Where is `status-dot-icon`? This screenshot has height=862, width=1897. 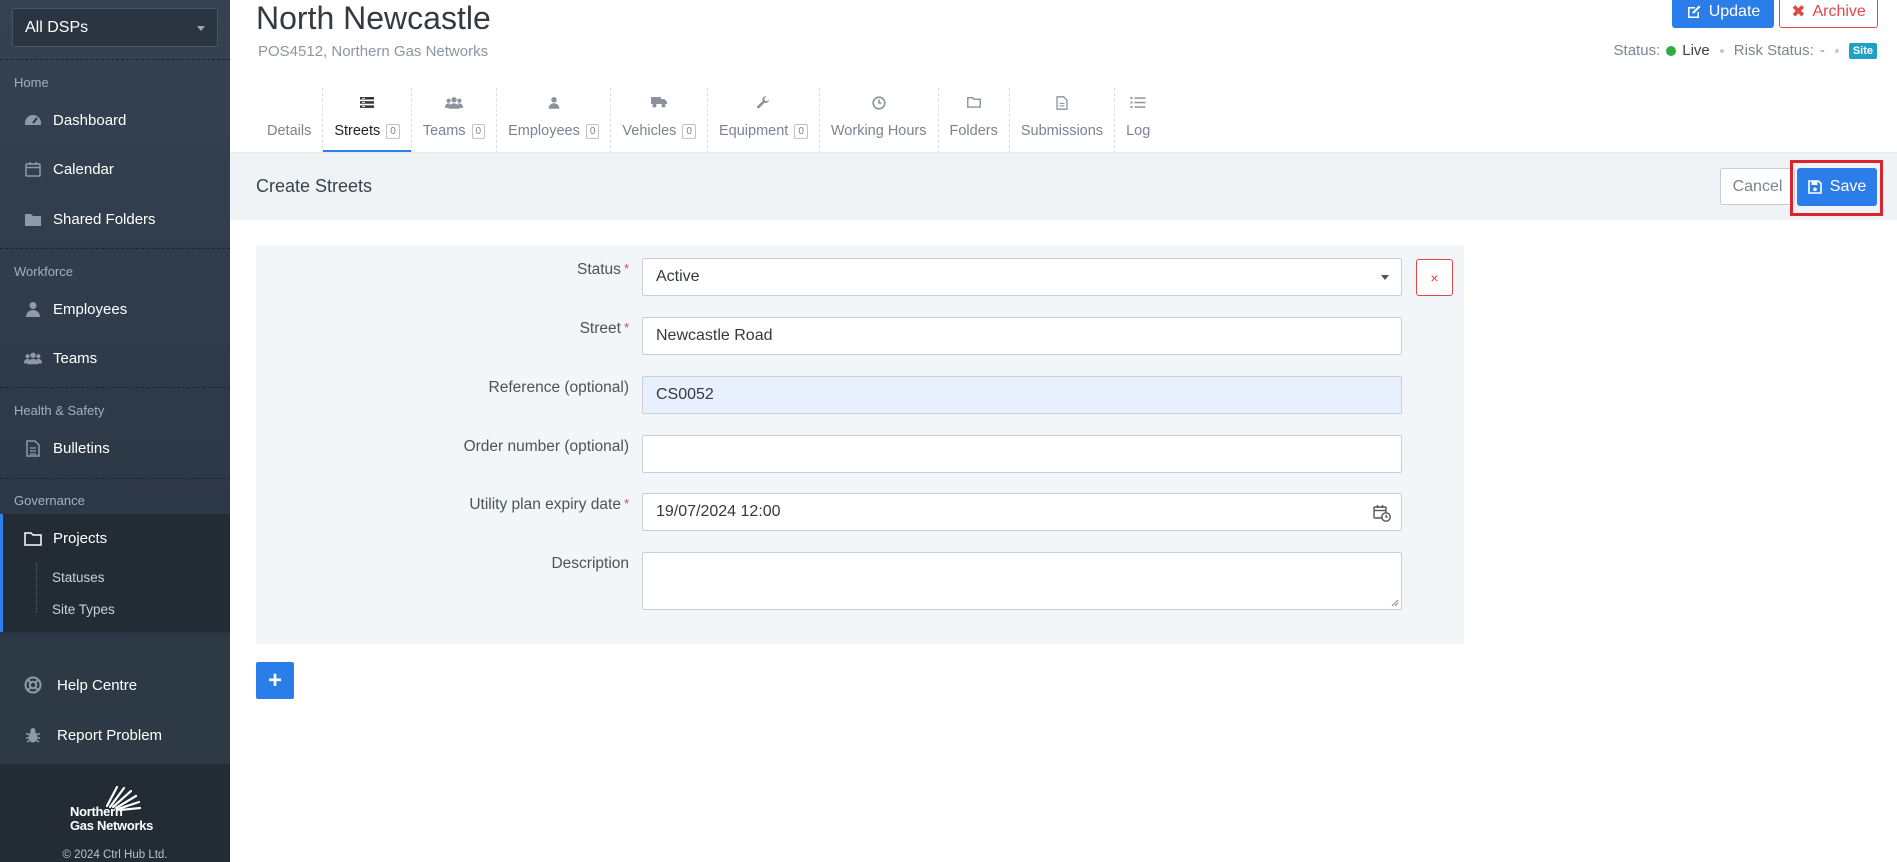
status-dot-icon is located at coordinates (1671, 50).